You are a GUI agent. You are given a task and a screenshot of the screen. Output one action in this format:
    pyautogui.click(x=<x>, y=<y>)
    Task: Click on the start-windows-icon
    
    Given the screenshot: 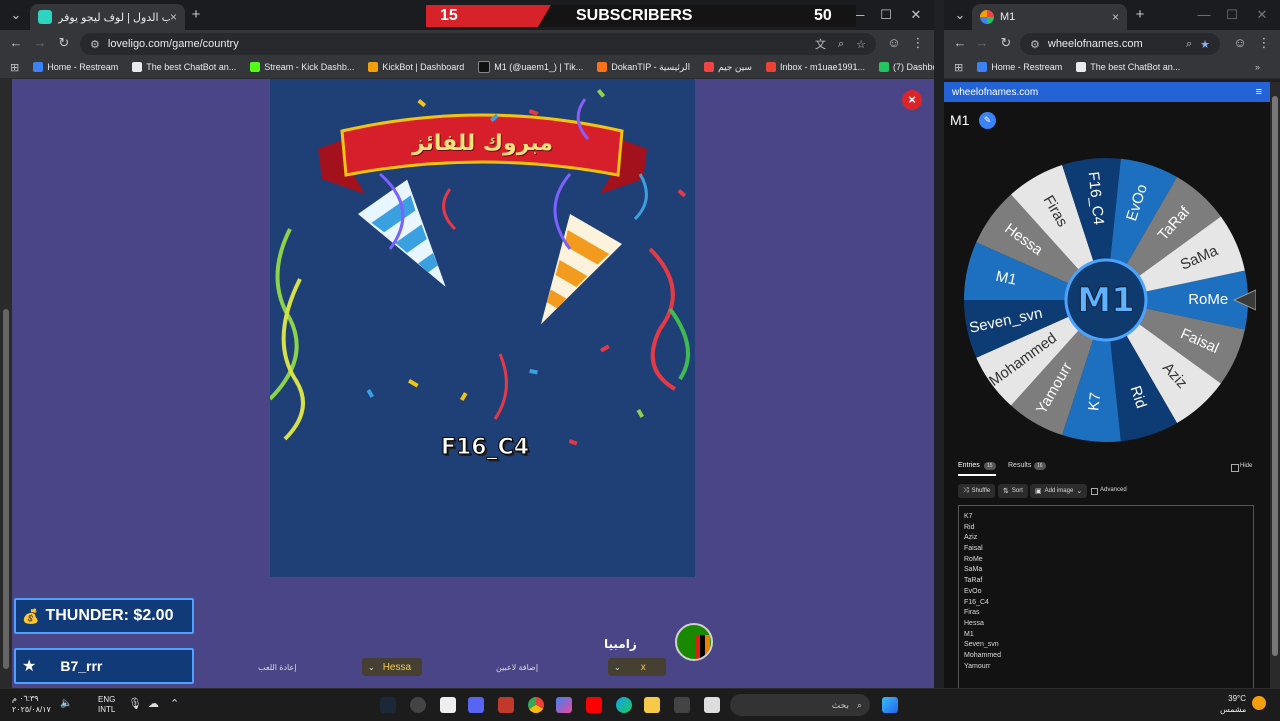 What is the action you would take?
    pyautogui.click(x=890, y=705)
    